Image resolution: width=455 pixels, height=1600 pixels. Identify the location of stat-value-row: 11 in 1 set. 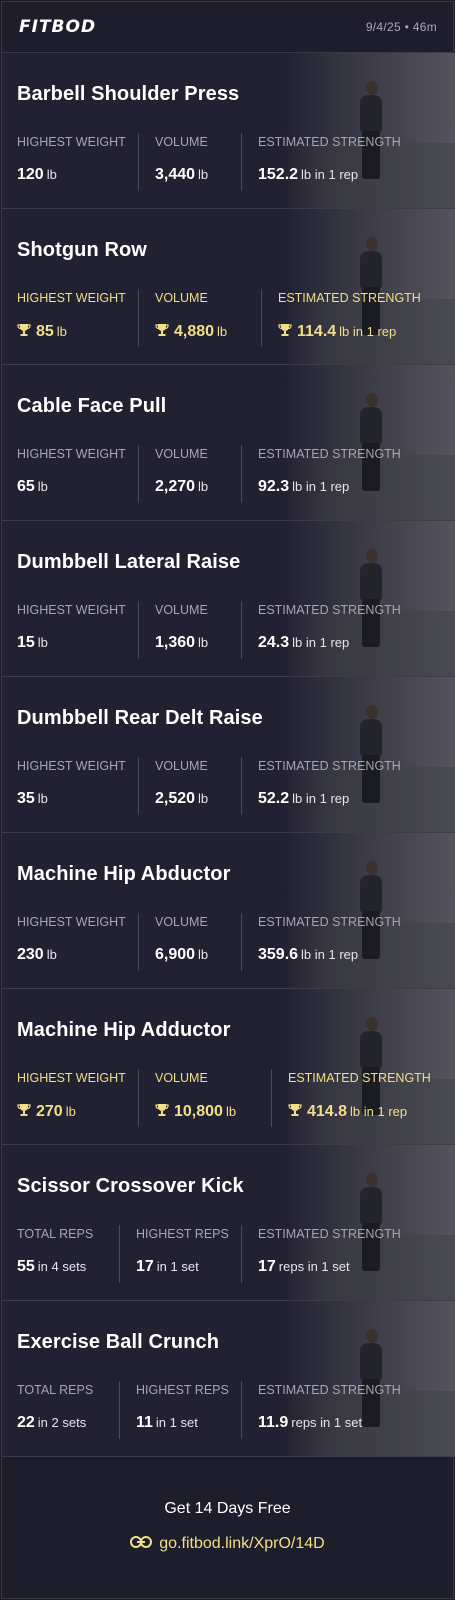
(167, 1423).